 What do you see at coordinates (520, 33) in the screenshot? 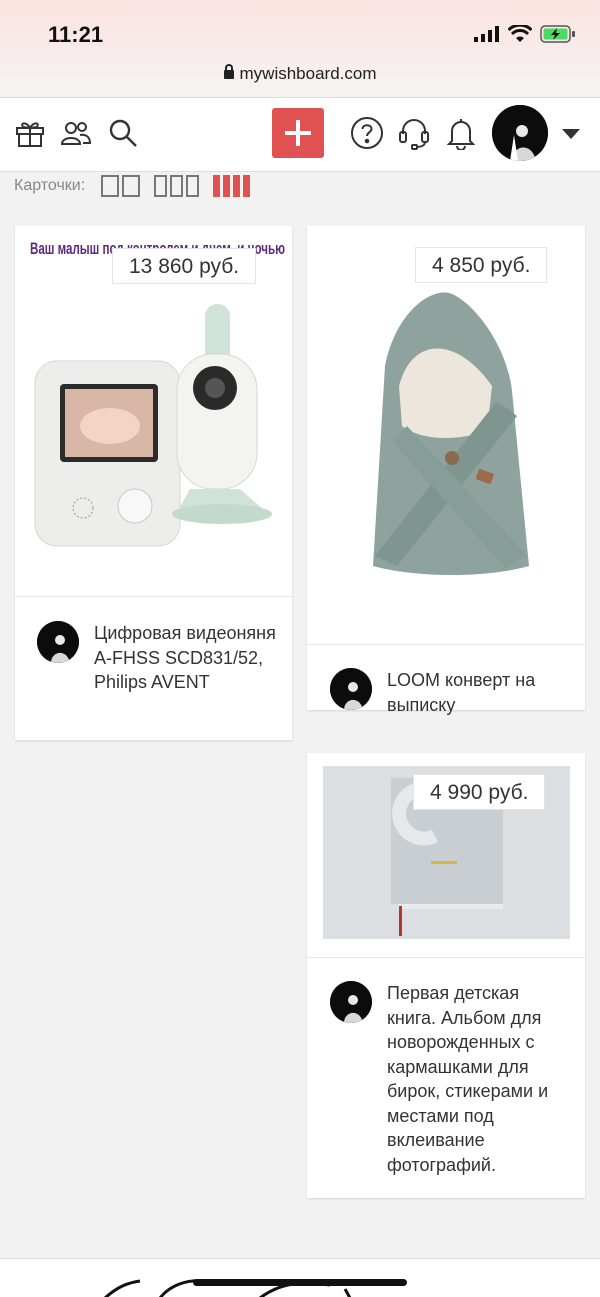
I see `wifi-icon` at bounding box center [520, 33].